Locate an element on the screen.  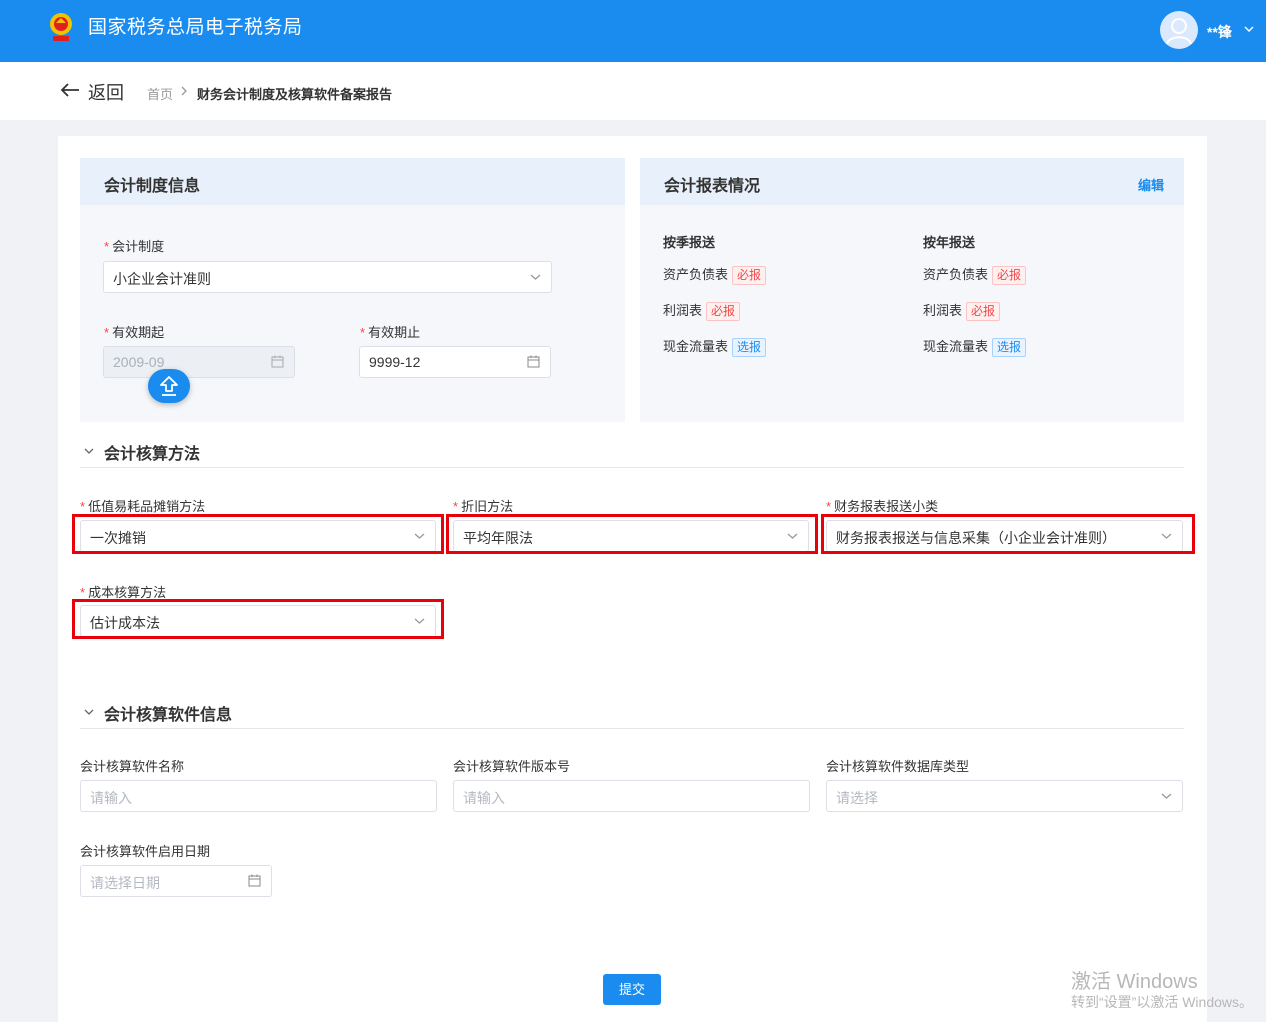
activation-watermark-subtitle: 转到“设置”以激活 Windows。 is located at coordinates (1162, 1002).